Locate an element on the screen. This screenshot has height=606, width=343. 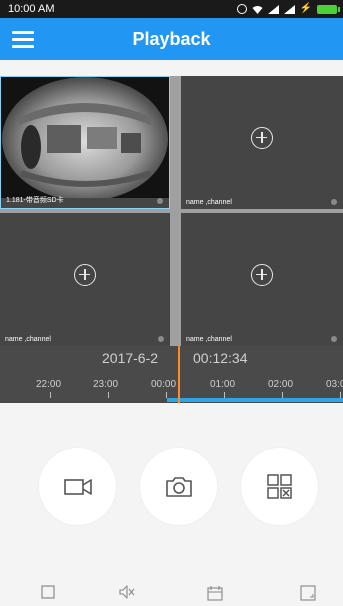
channel-cell-1: 1.181-带音频SD卡 is located at coordinates (85, 142).